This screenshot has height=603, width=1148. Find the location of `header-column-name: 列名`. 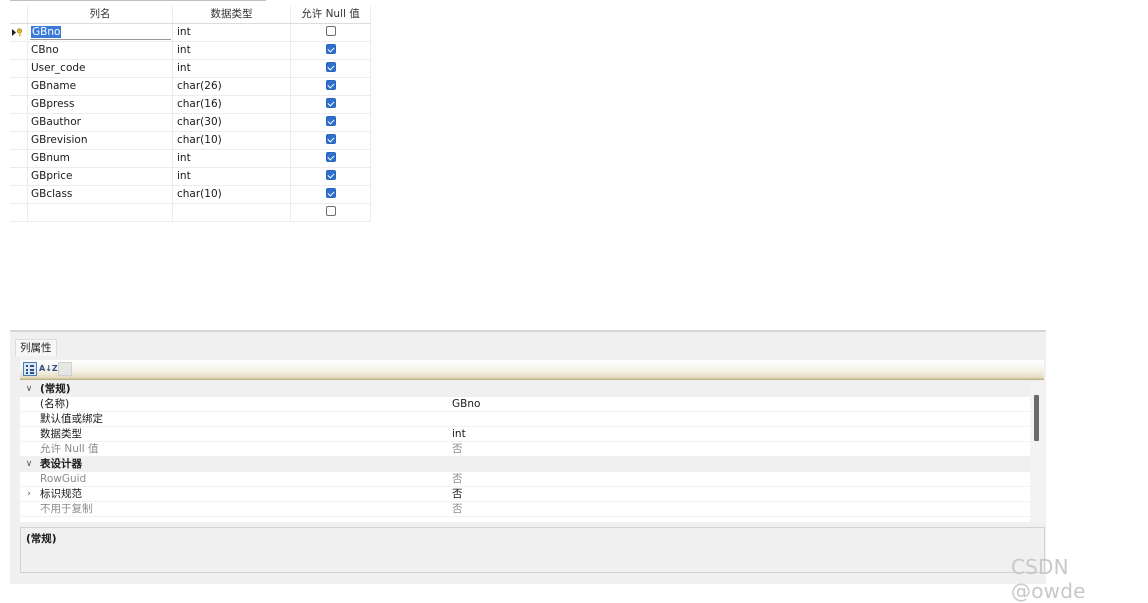

header-column-name: 列名 is located at coordinates (100, 14).